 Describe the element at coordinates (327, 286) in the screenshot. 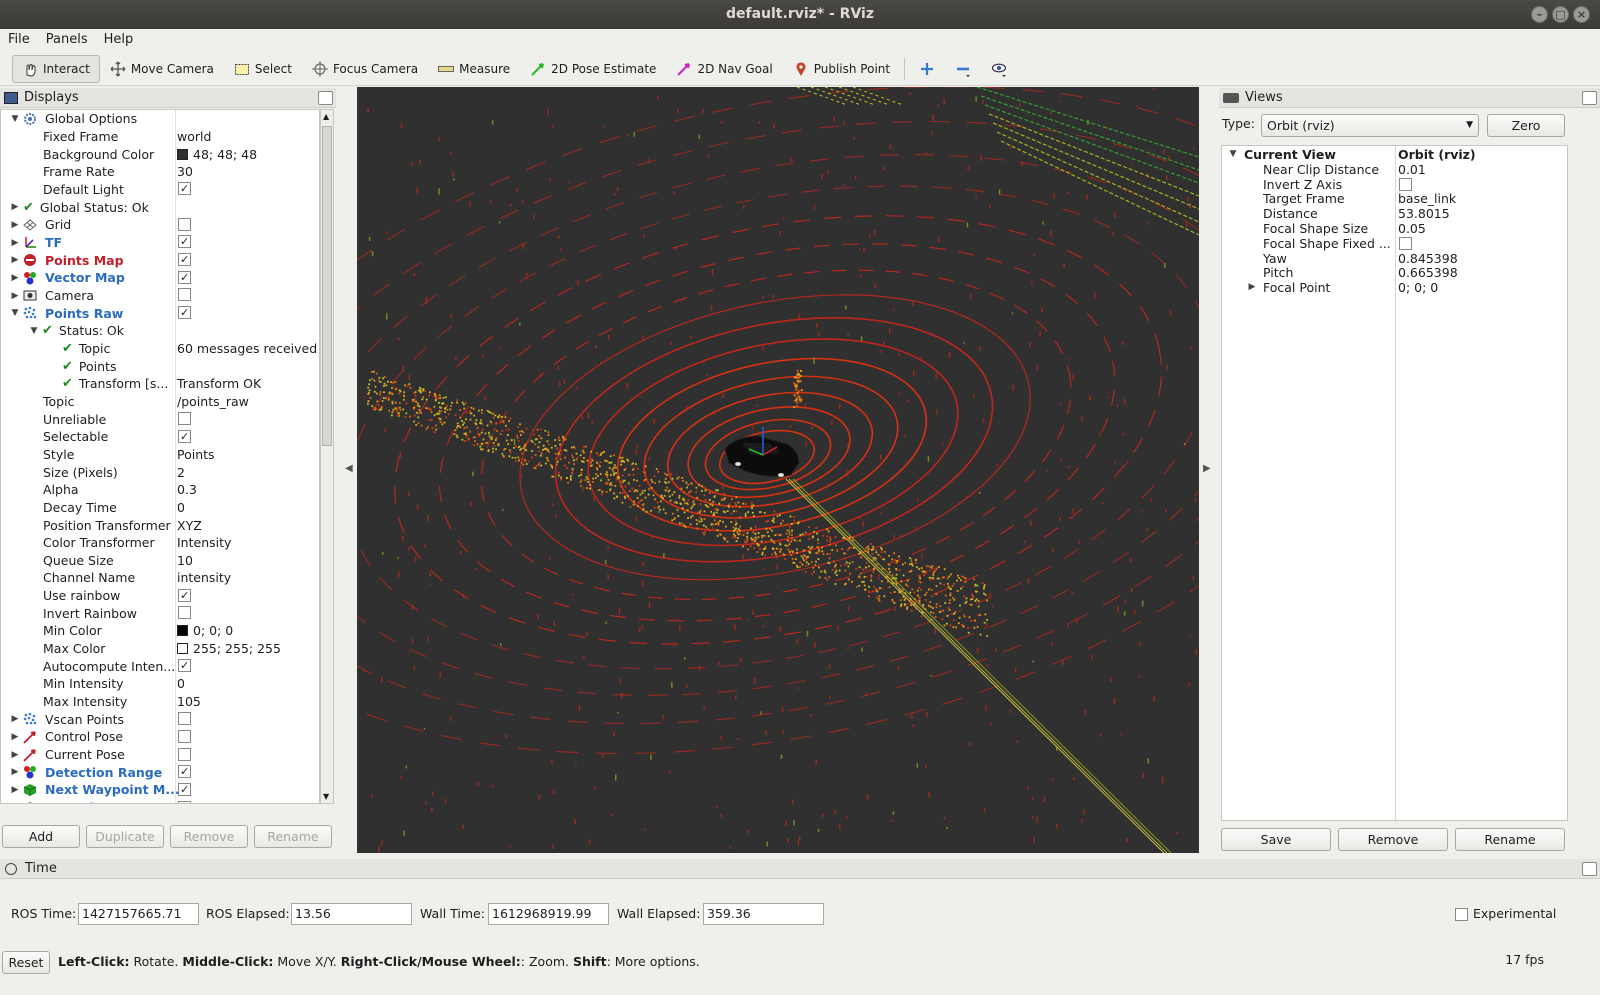

I see `scrollbar-thumb` at that location.